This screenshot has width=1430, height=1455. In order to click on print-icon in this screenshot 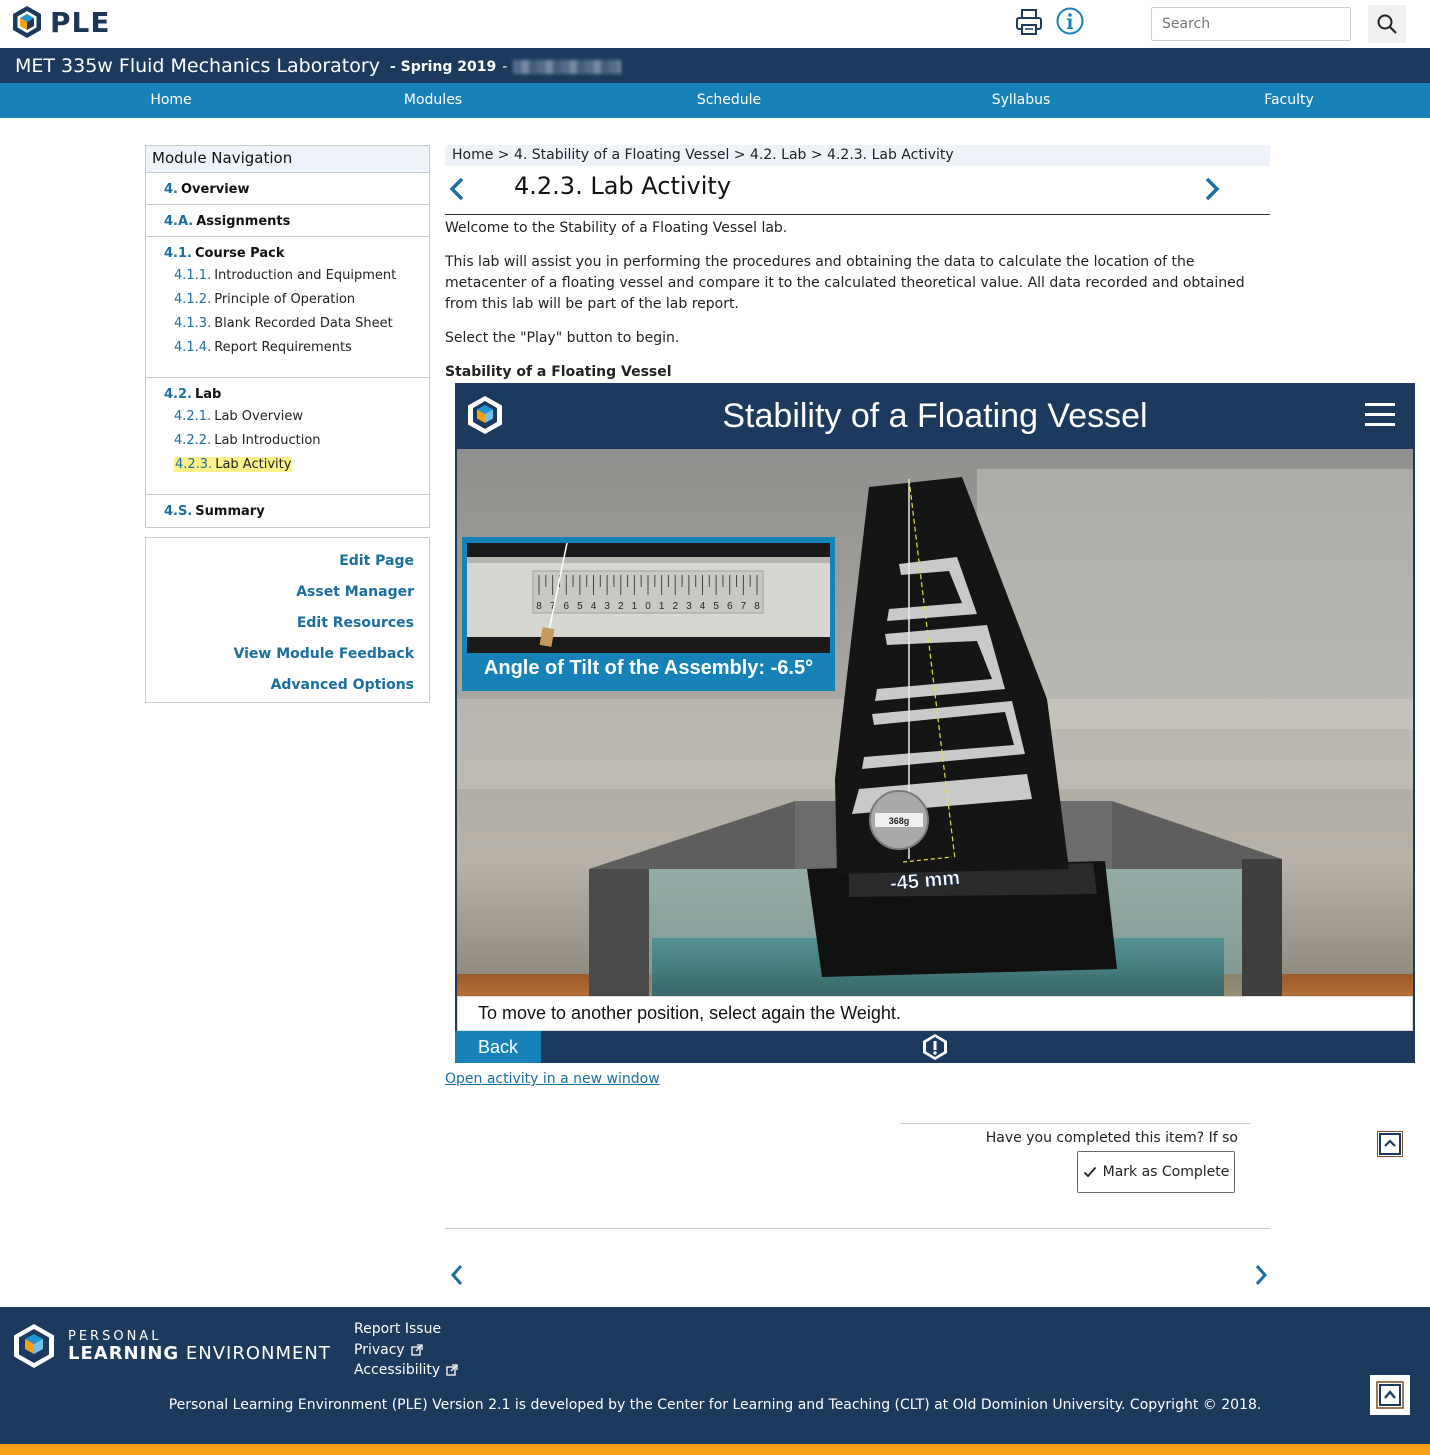, I will do `click(1029, 22)`.